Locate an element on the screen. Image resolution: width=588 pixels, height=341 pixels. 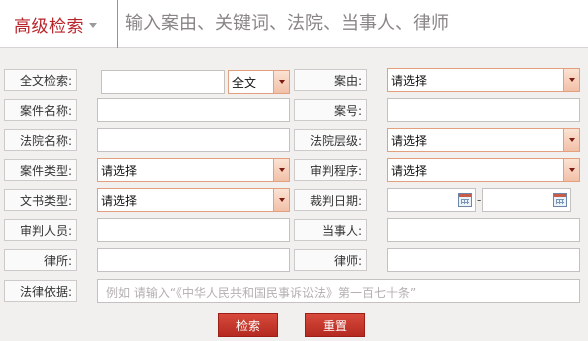
case-type-select: 请选择 is located at coordinates (193, 170).